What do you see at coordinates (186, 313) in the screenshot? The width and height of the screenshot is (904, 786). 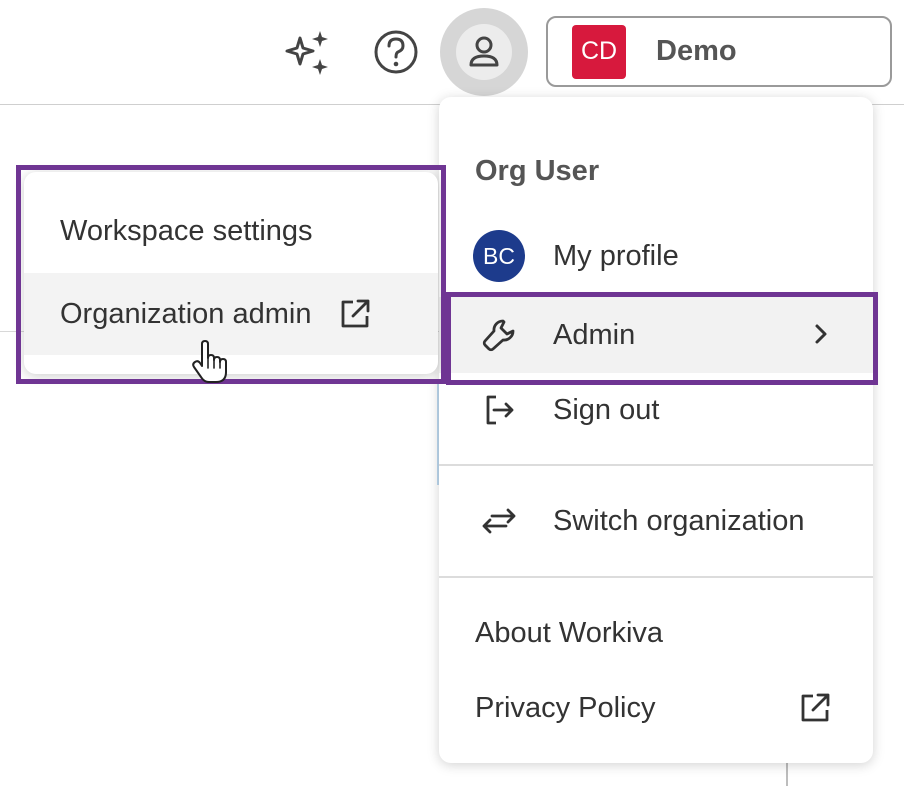 I see `submenu-item-label: Organization admin` at bounding box center [186, 313].